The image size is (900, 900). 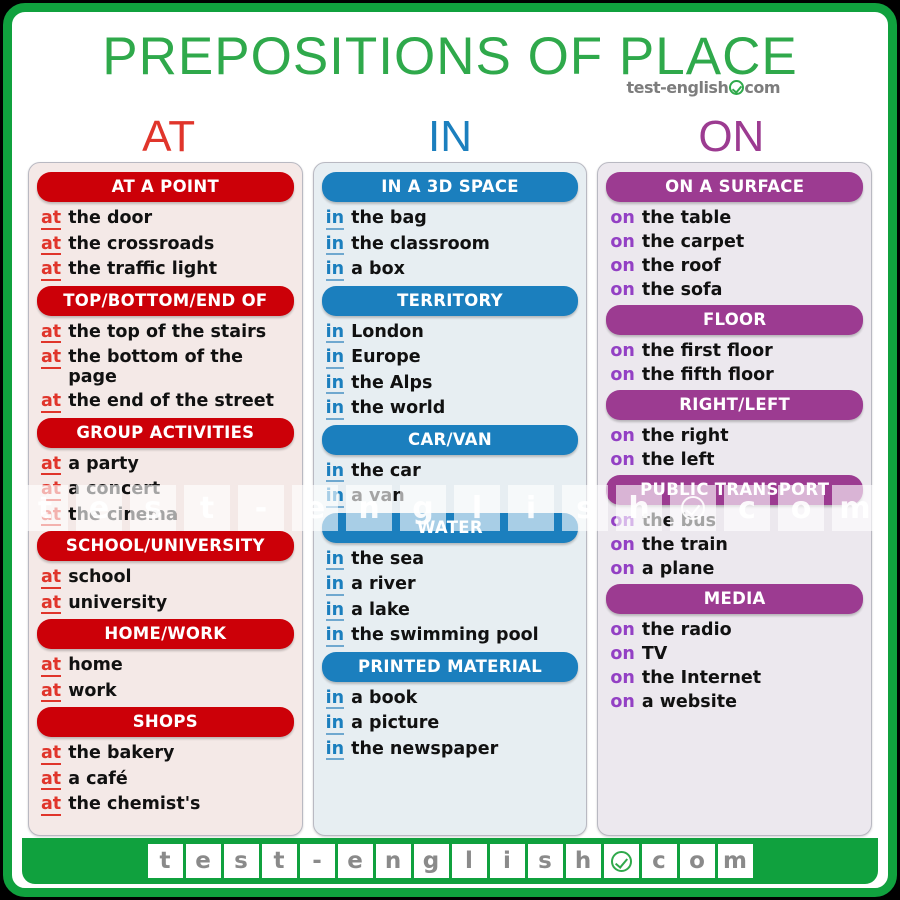 I want to click on list-item: on the roof, so click(x=734, y=266).